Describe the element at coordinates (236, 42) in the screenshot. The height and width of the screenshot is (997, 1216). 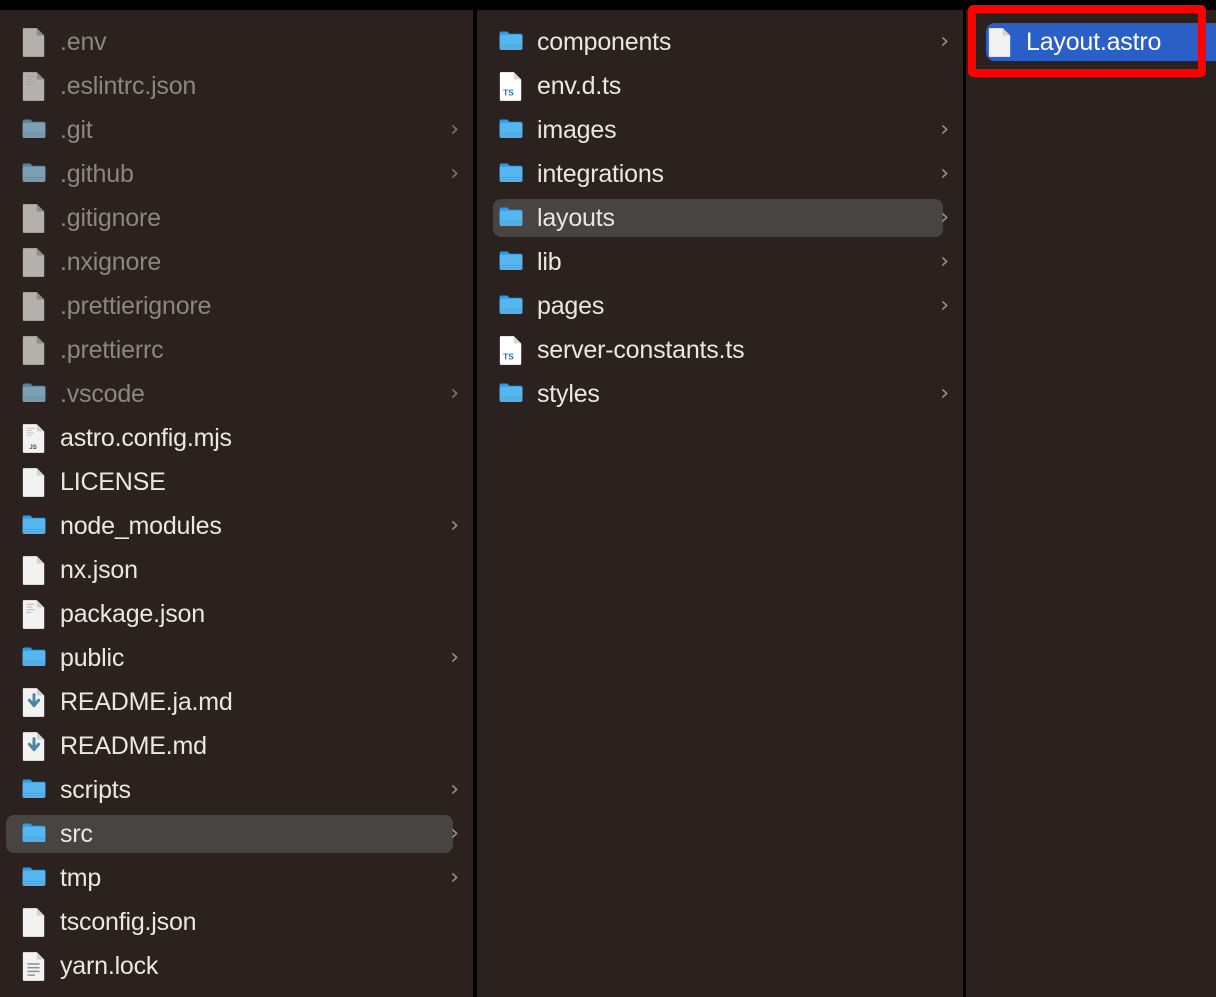
I see `file-row--env: .env` at that location.